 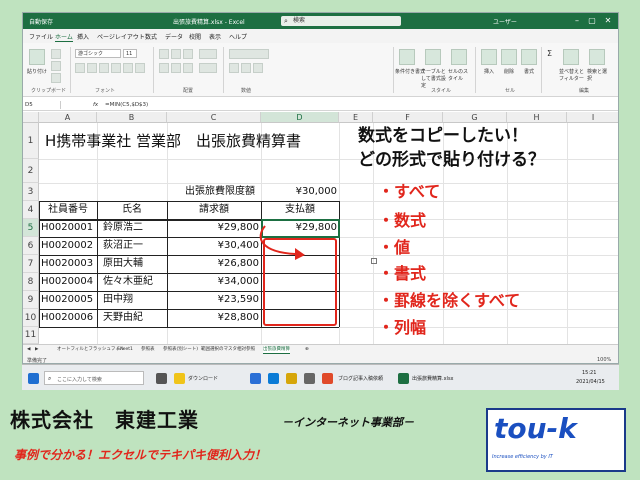 I want to click on store-icon, so click(x=291, y=378).